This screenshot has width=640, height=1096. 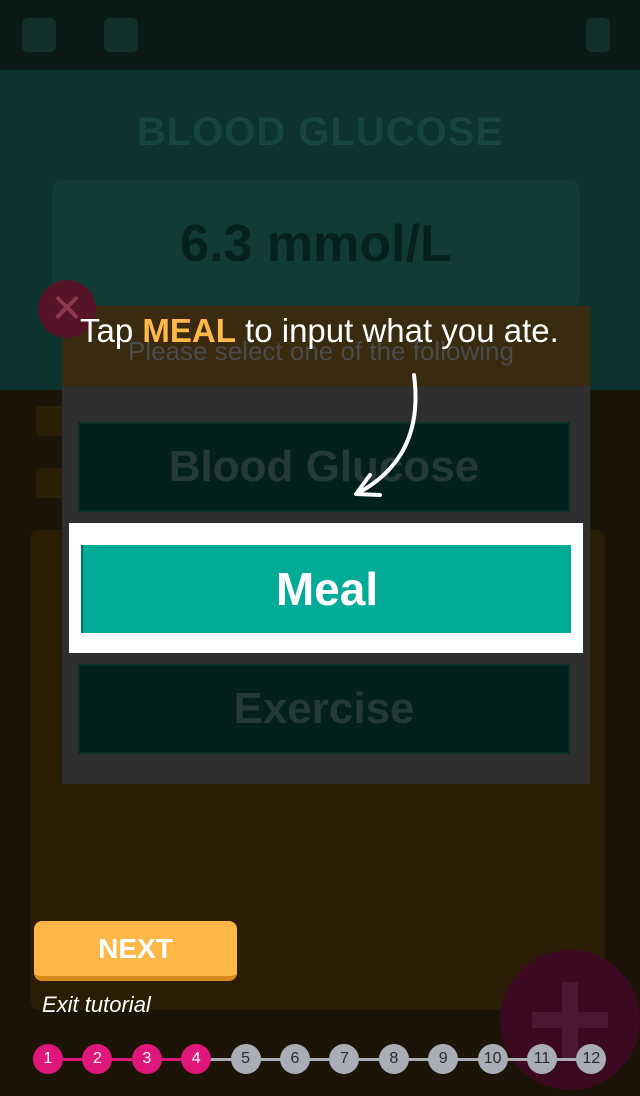 What do you see at coordinates (67, 309) in the screenshot?
I see `close-icon: ✕` at bounding box center [67, 309].